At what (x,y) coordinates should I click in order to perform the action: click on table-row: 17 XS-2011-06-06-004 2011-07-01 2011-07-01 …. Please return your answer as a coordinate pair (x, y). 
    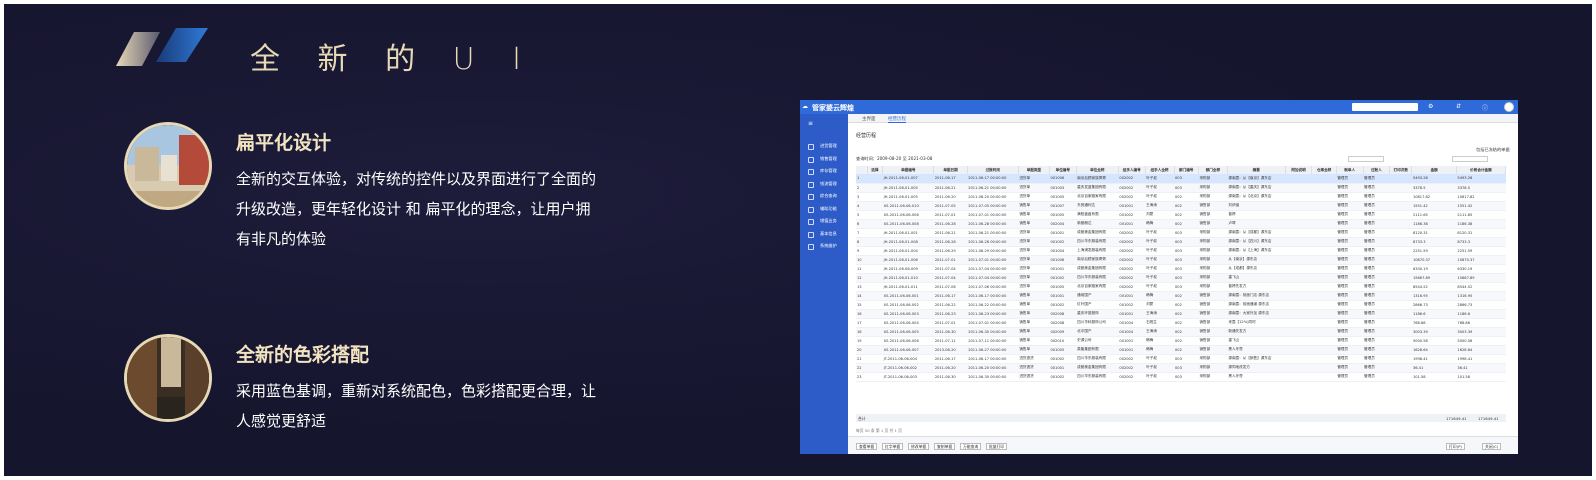
    Looking at the image, I should click on (1181, 323).